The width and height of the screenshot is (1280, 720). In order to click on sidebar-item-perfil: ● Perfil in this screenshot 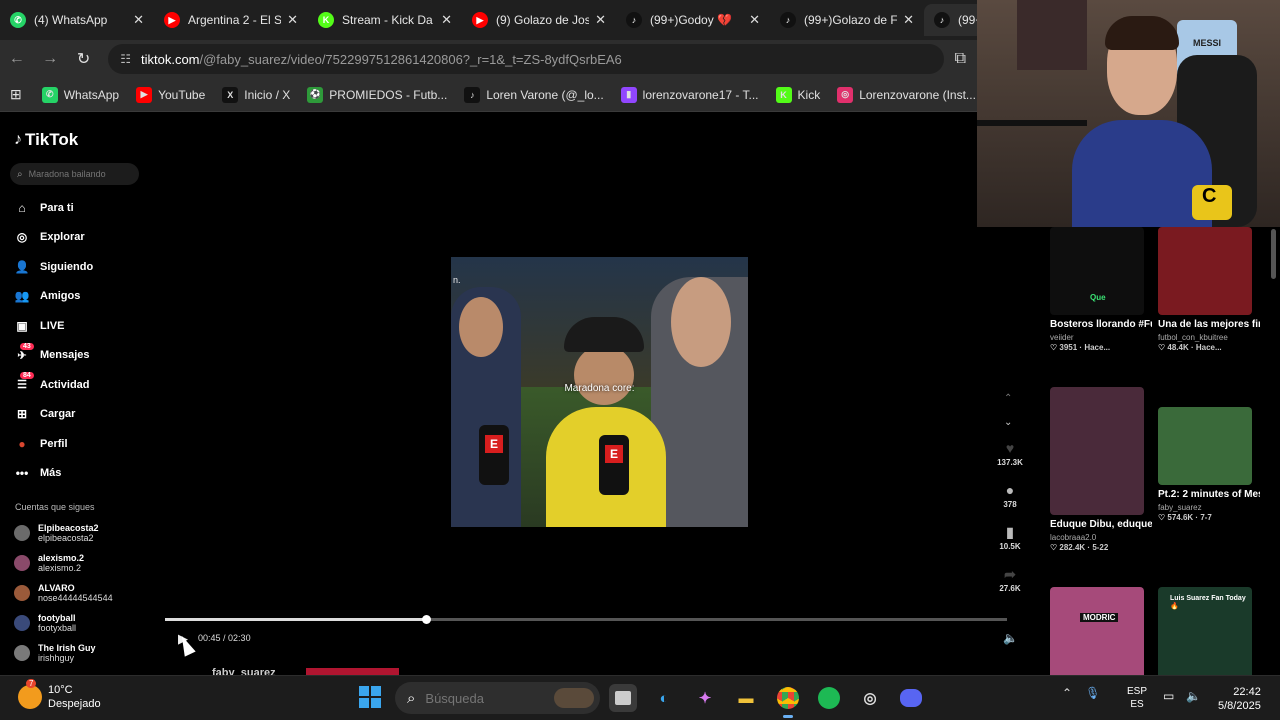, I will do `click(80, 444)`.